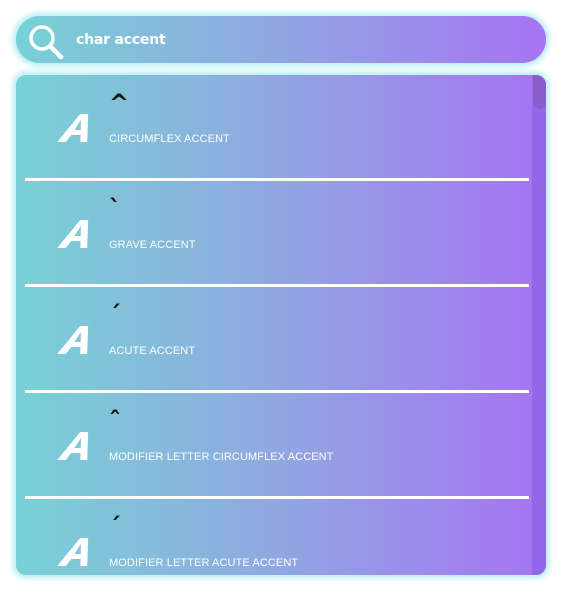  What do you see at coordinates (115, 315) in the screenshot?
I see `result-character: ´` at bounding box center [115, 315].